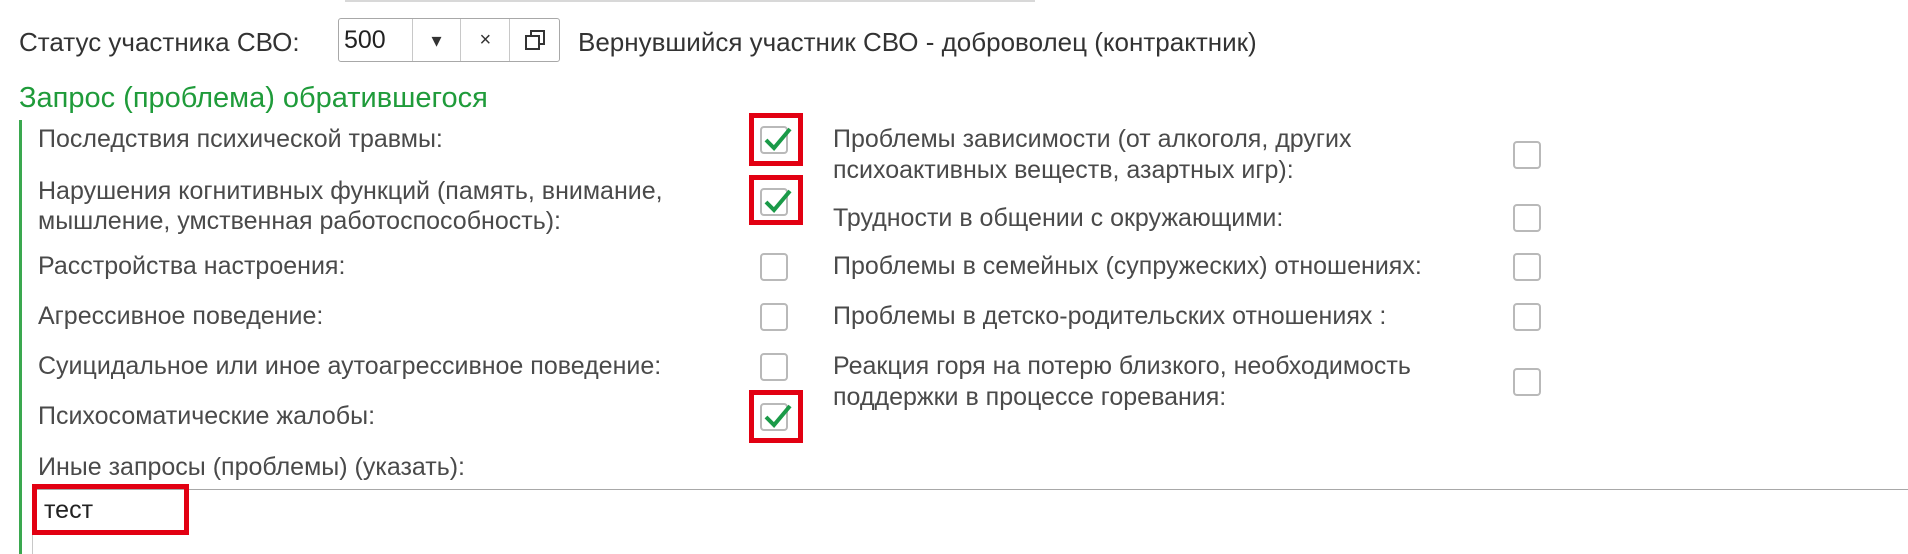 The image size is (1908, 554). Describe the element at coordinates (1527, 382) in the screenshot. I see `checkbox-grief` at that location.